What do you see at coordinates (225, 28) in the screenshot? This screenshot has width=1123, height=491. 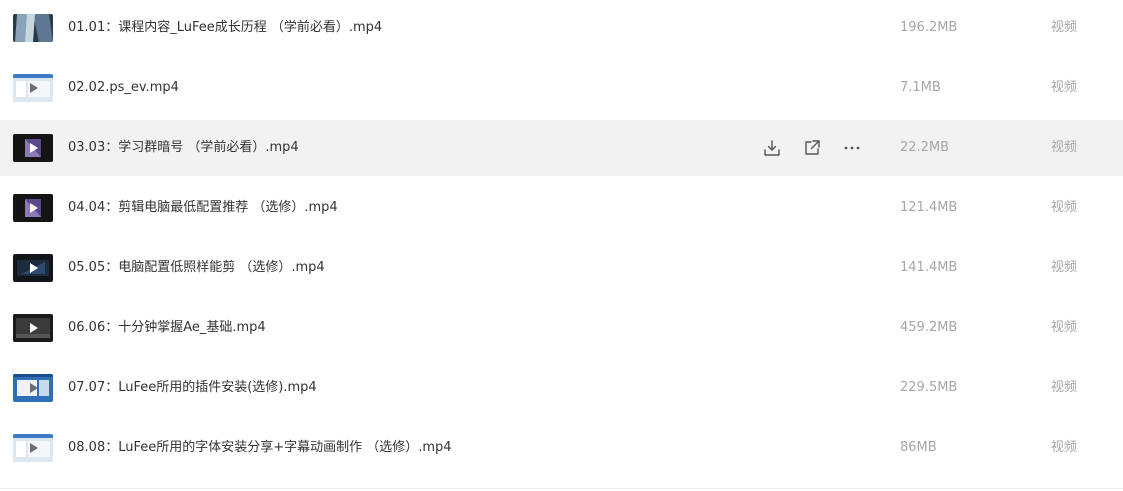 I see `file-name: 01.01：课程内容_LuFee成长历程 （学前必看）.mp4` at bounding box center [225, 28].